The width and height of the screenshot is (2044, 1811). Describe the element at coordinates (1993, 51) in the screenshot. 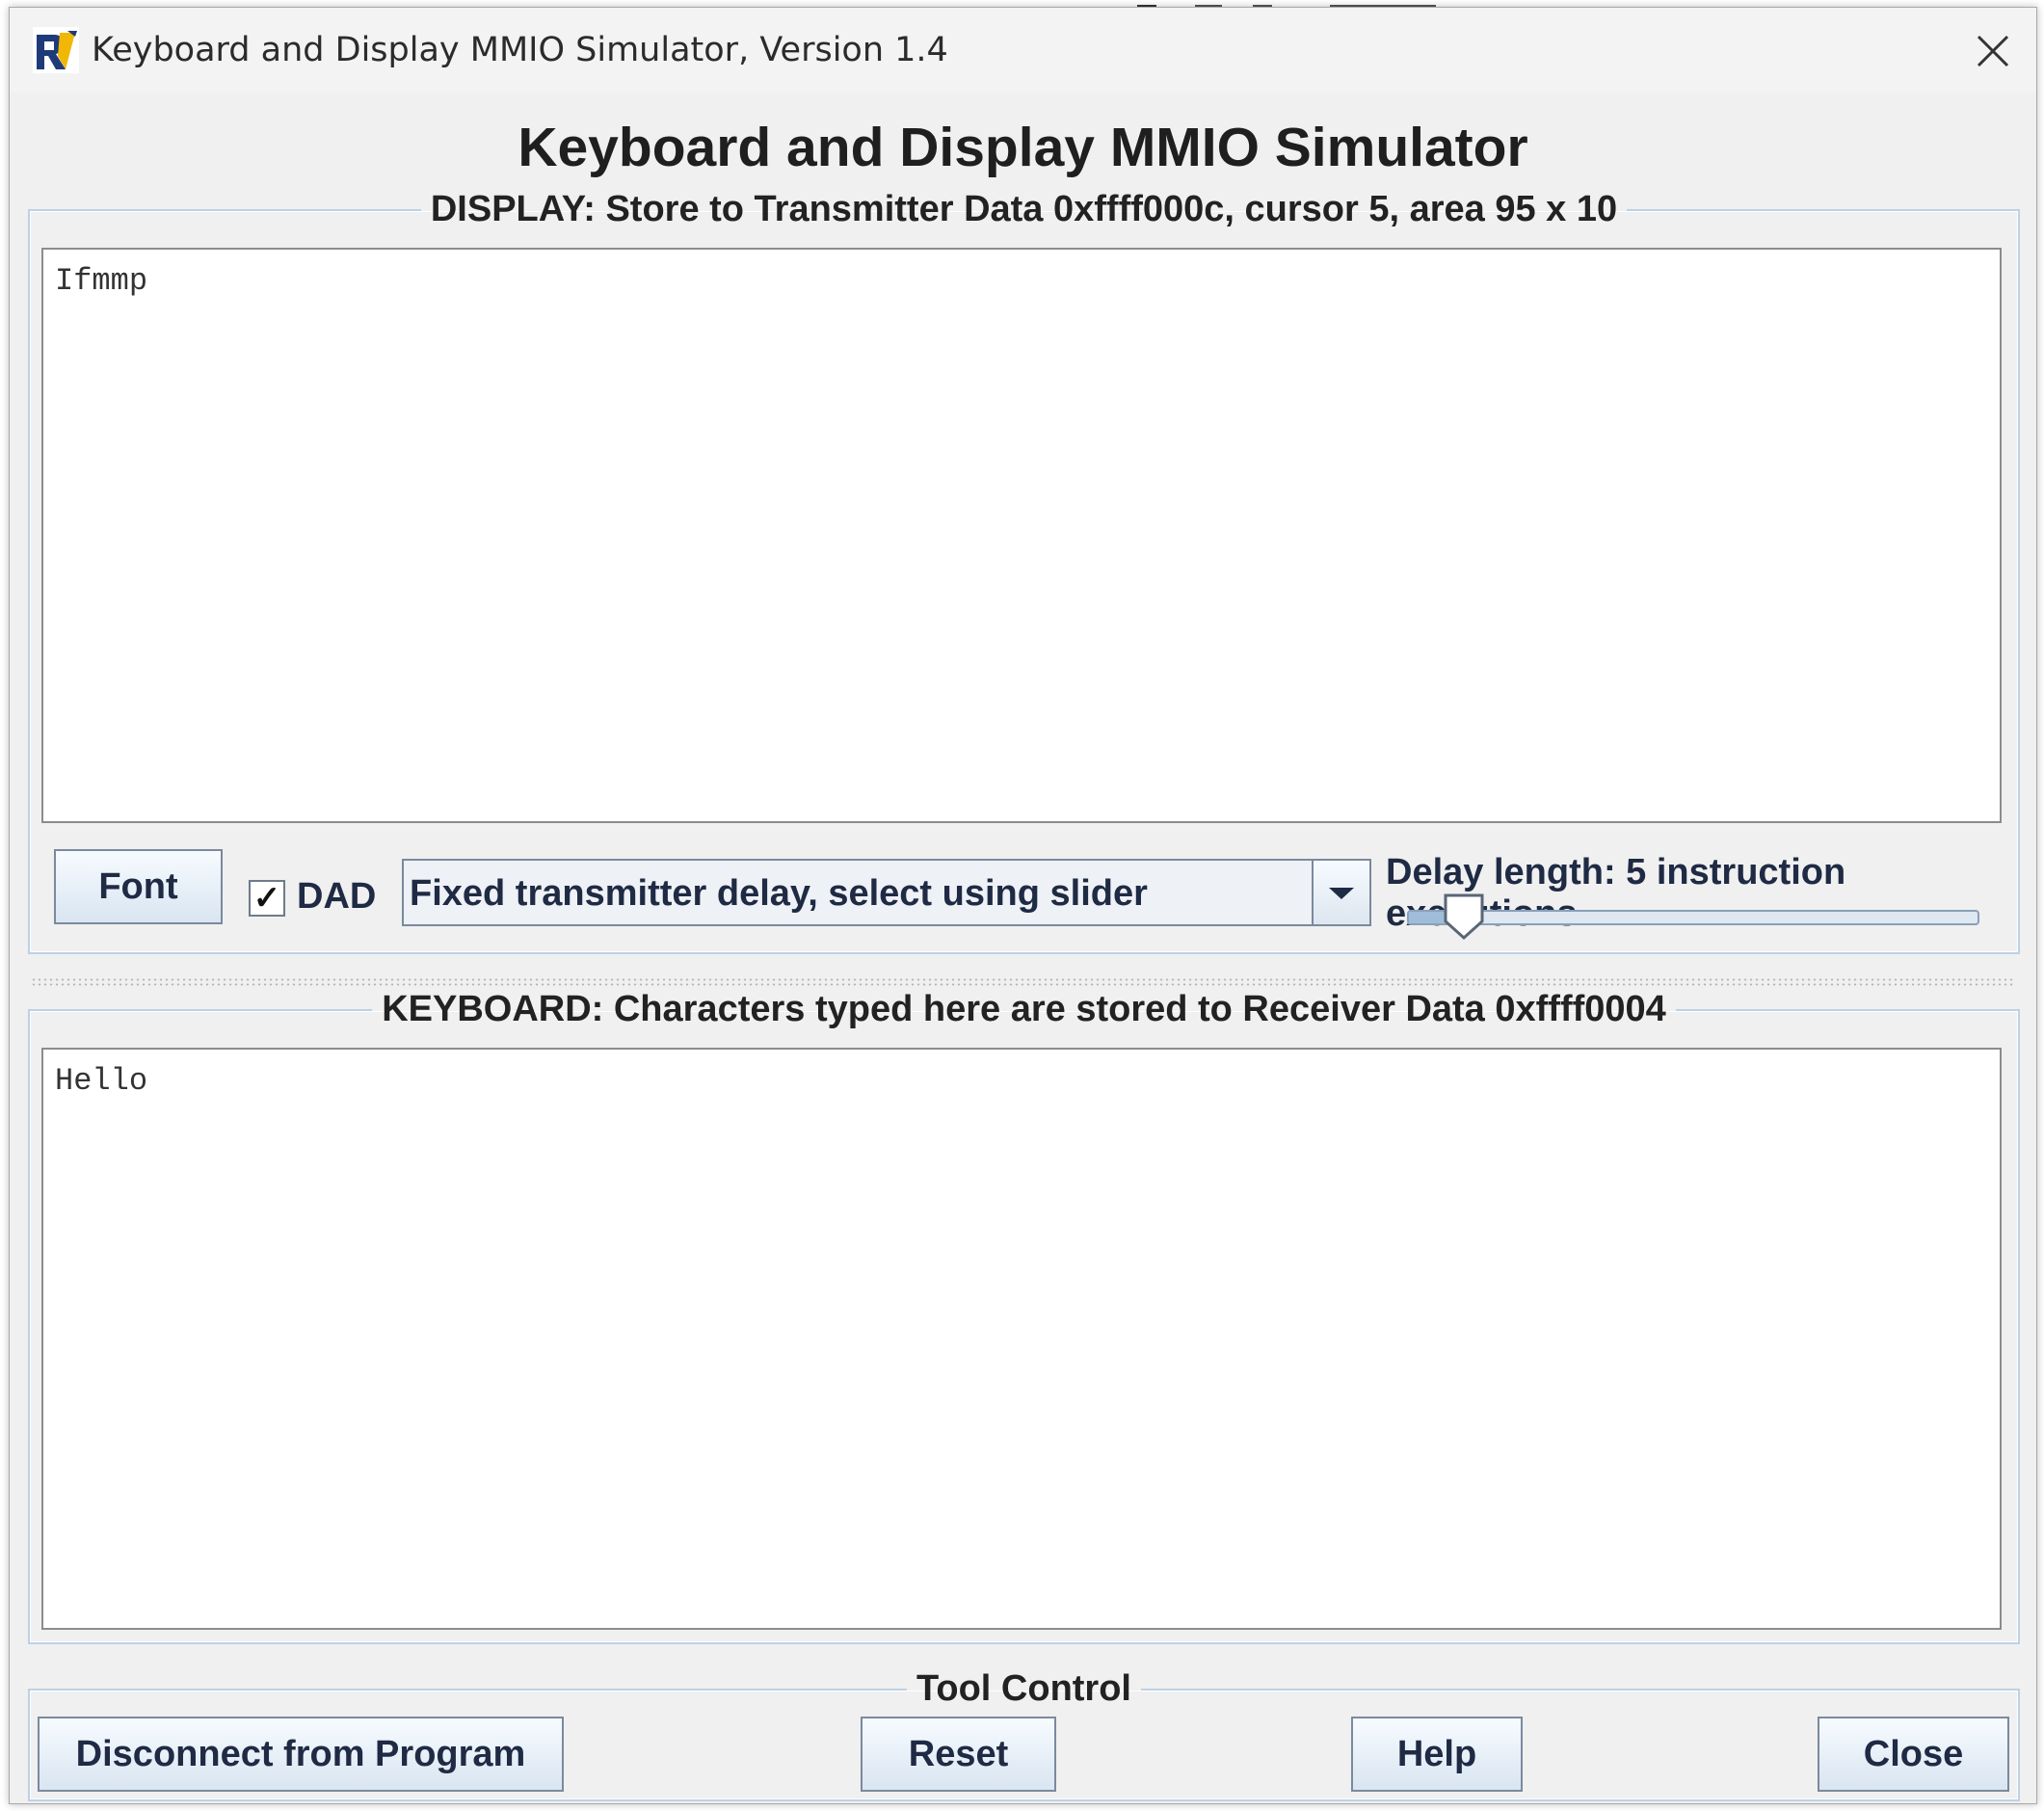

I see `close-icon` at that location.